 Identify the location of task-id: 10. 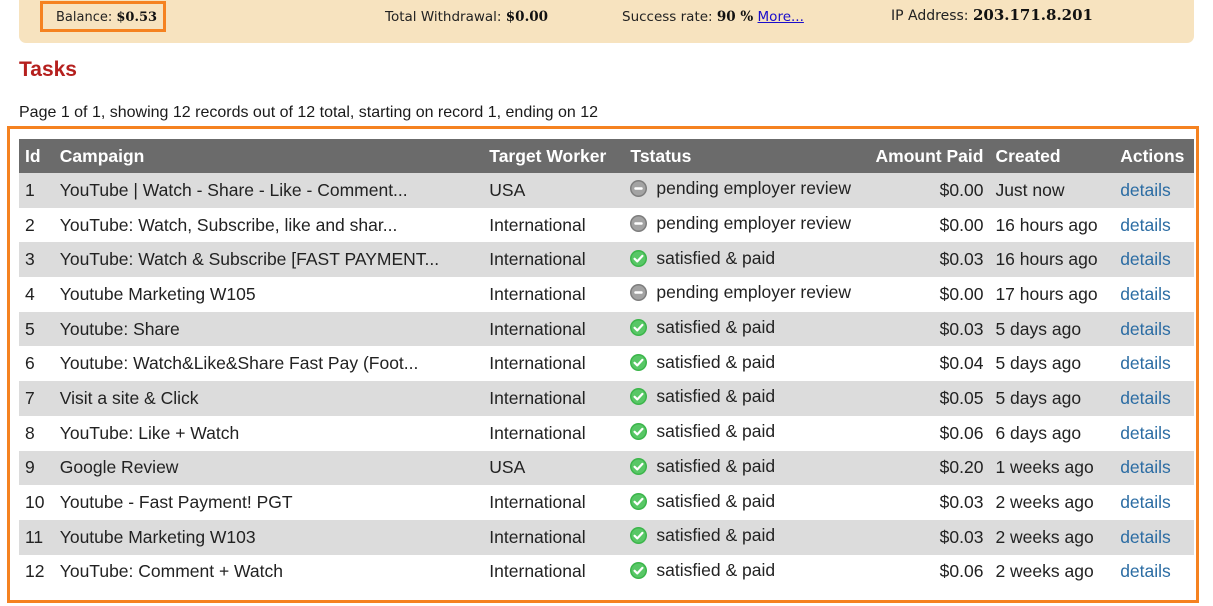
(36, 502).